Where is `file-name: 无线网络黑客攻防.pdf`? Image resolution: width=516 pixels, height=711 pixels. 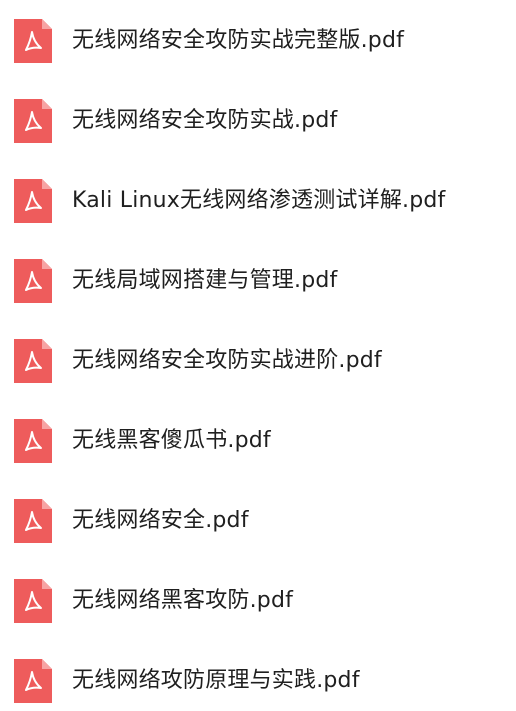
file-name: 无线网络黑客攻防.pdf is located at coordinates (183, 600).